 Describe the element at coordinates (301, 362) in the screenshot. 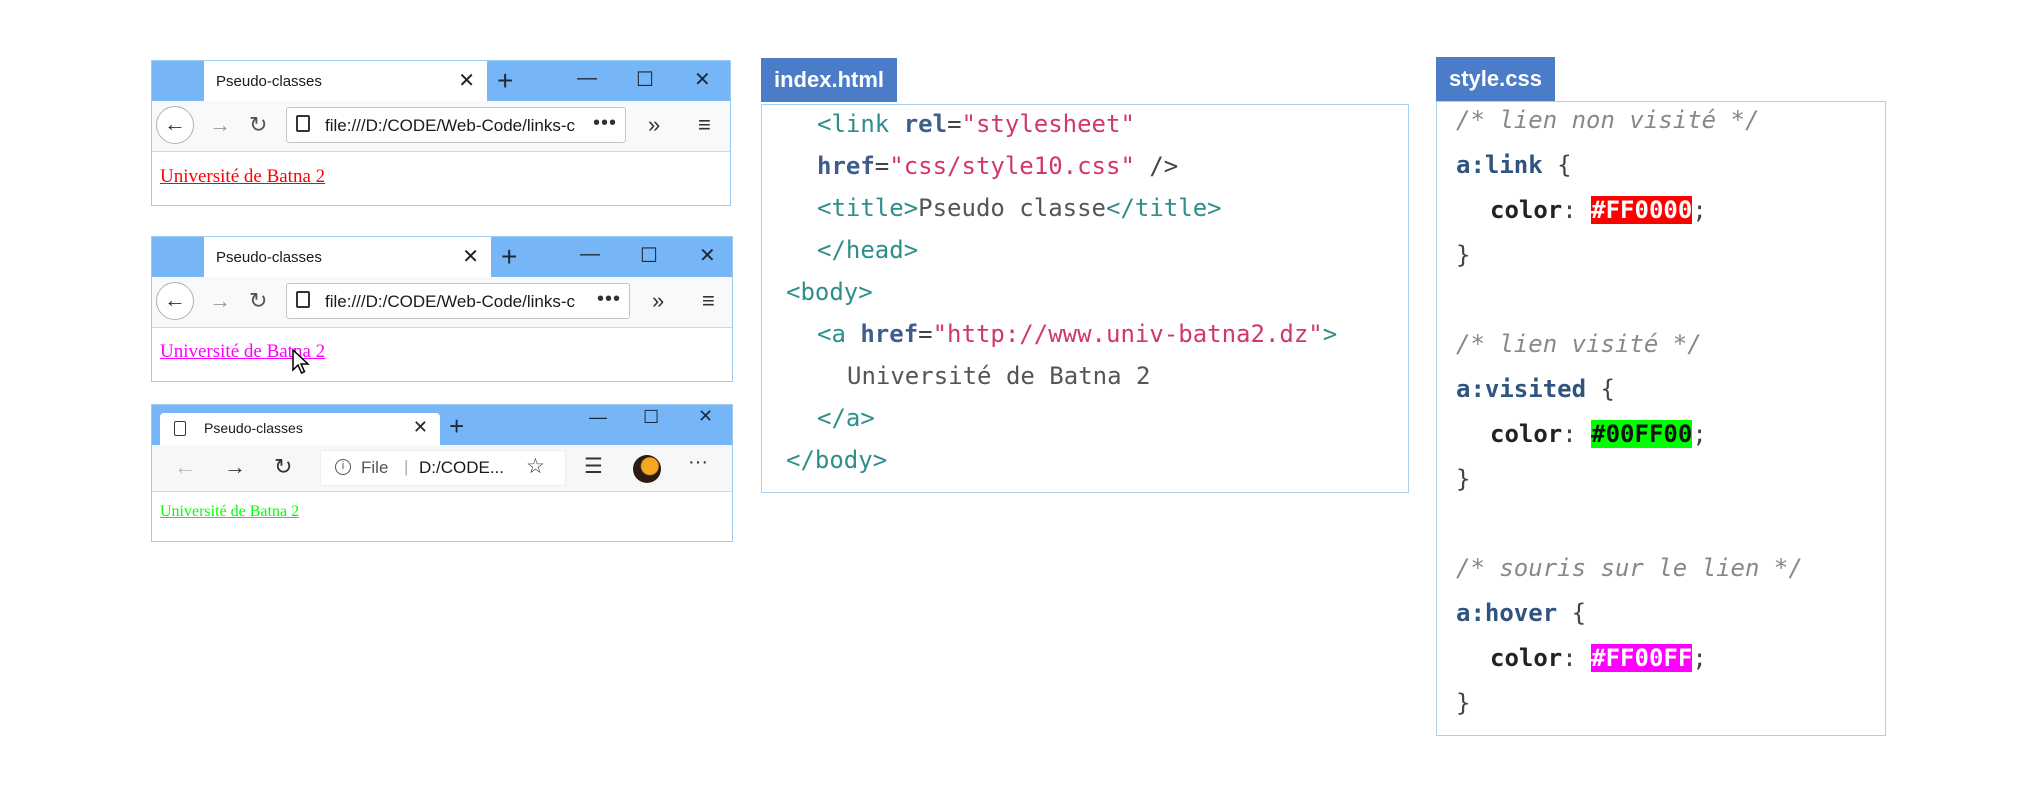

I see `mouse-cursor-icon` at that location.